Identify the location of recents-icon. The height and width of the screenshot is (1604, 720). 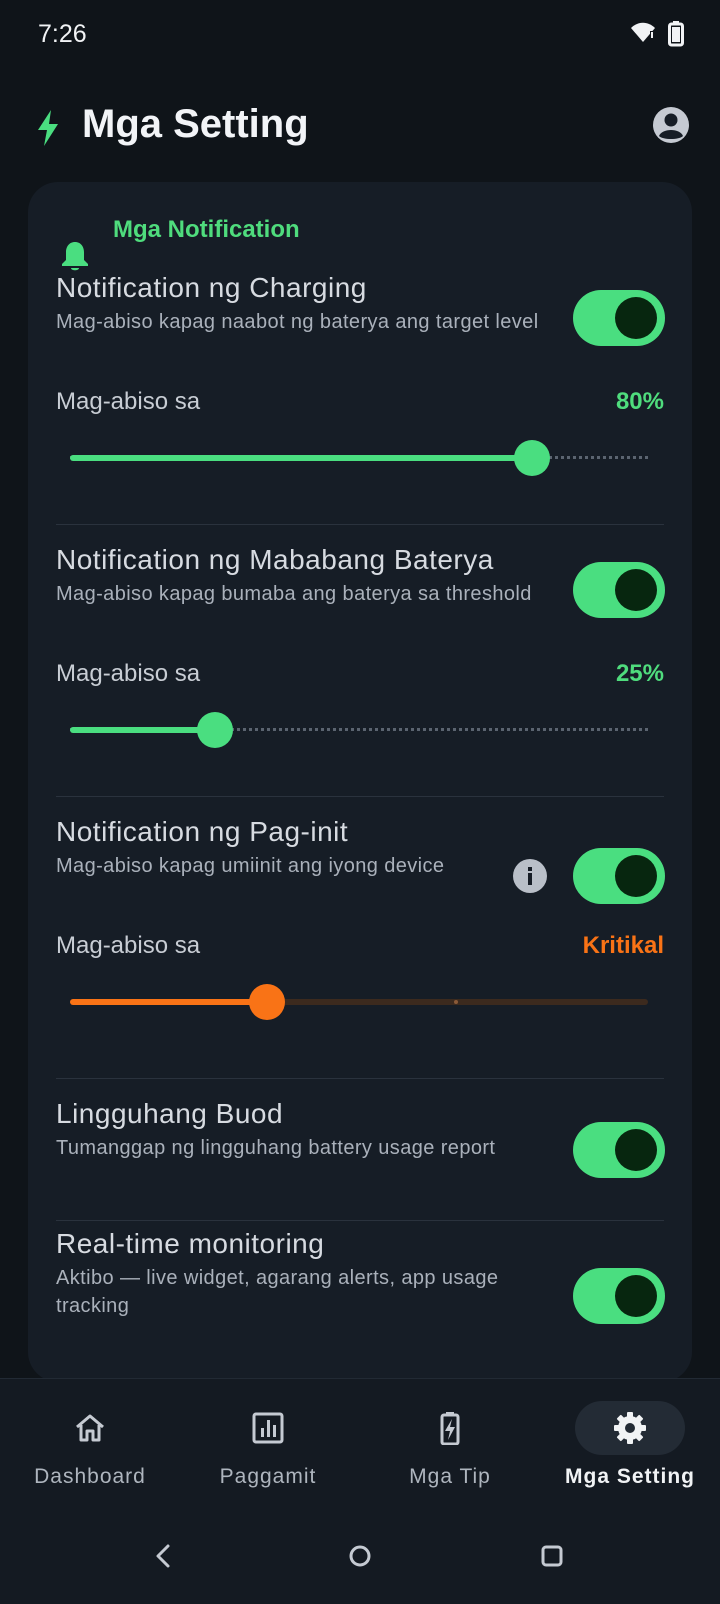
(552, 1556).